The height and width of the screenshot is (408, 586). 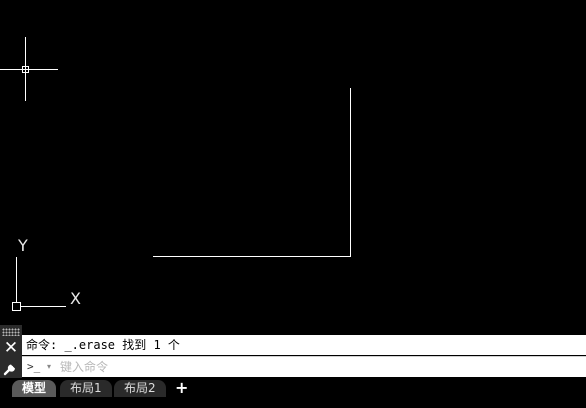 What do you see at coordinates (23, 245) in the screenshot?
I see `ucs-y-label: Y` at bounding box center [23, 245].